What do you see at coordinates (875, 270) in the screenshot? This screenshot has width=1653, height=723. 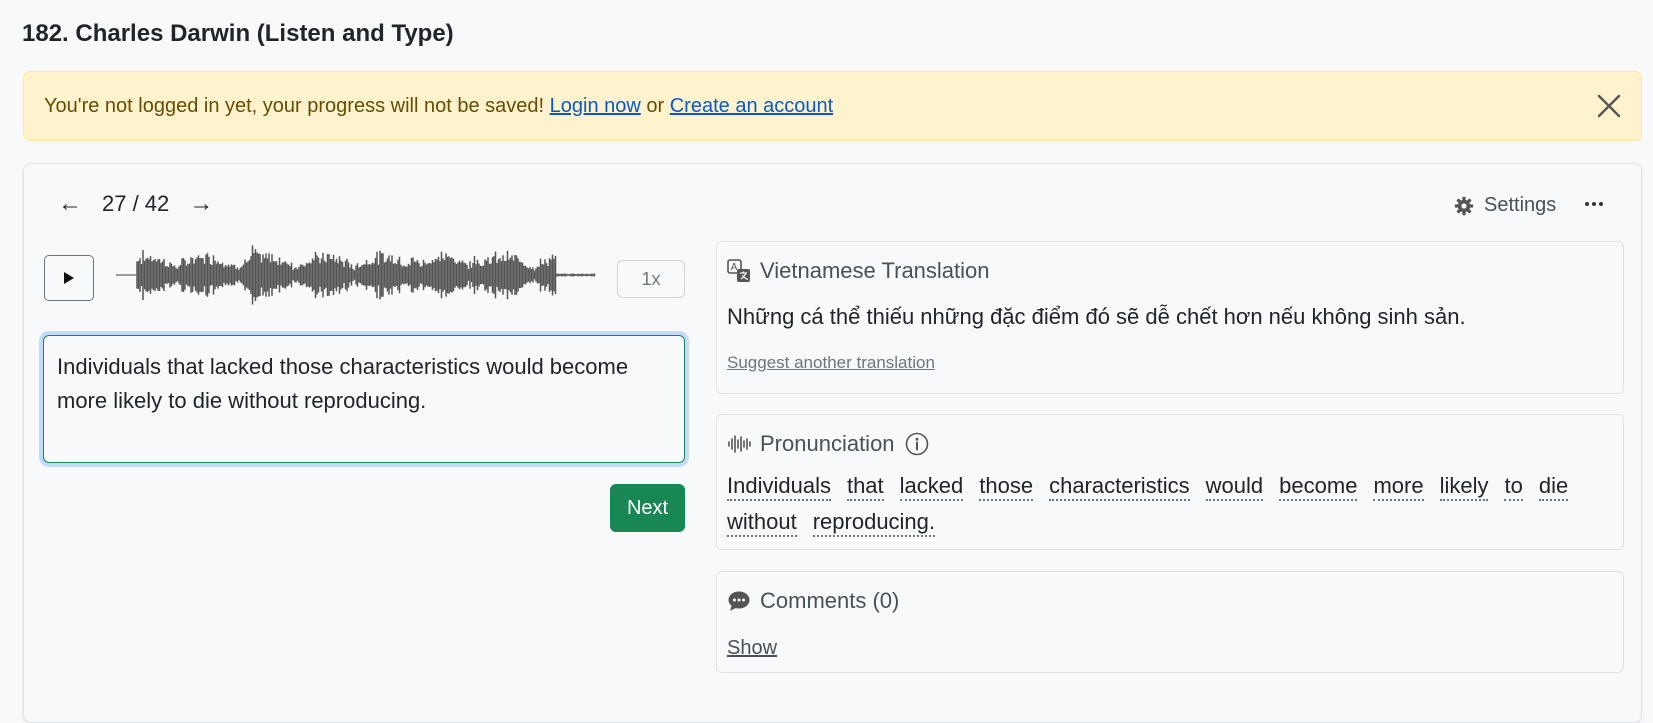 I see `translation-heading-label: Vietnamese Translation` at bounding box center [875, 270].